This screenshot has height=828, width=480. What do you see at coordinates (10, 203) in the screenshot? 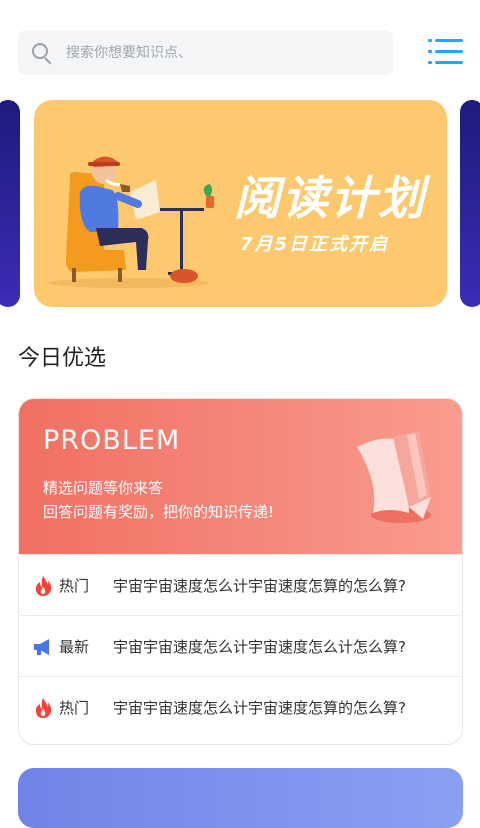
I see `previous-banner` at bounding box center [10, 203].